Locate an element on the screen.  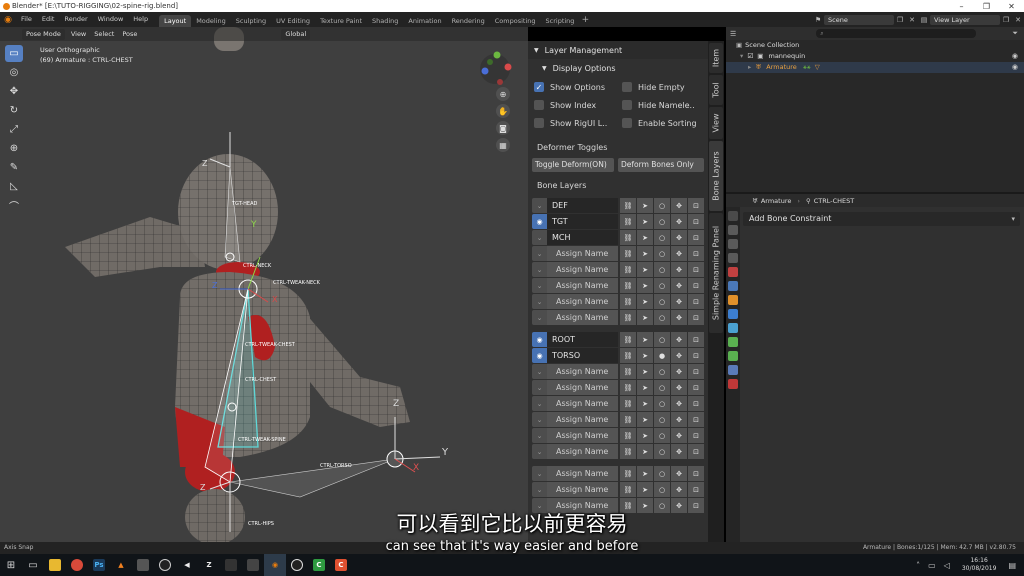
bone-constraints-tab-icon is located at coordinates (733, 370).